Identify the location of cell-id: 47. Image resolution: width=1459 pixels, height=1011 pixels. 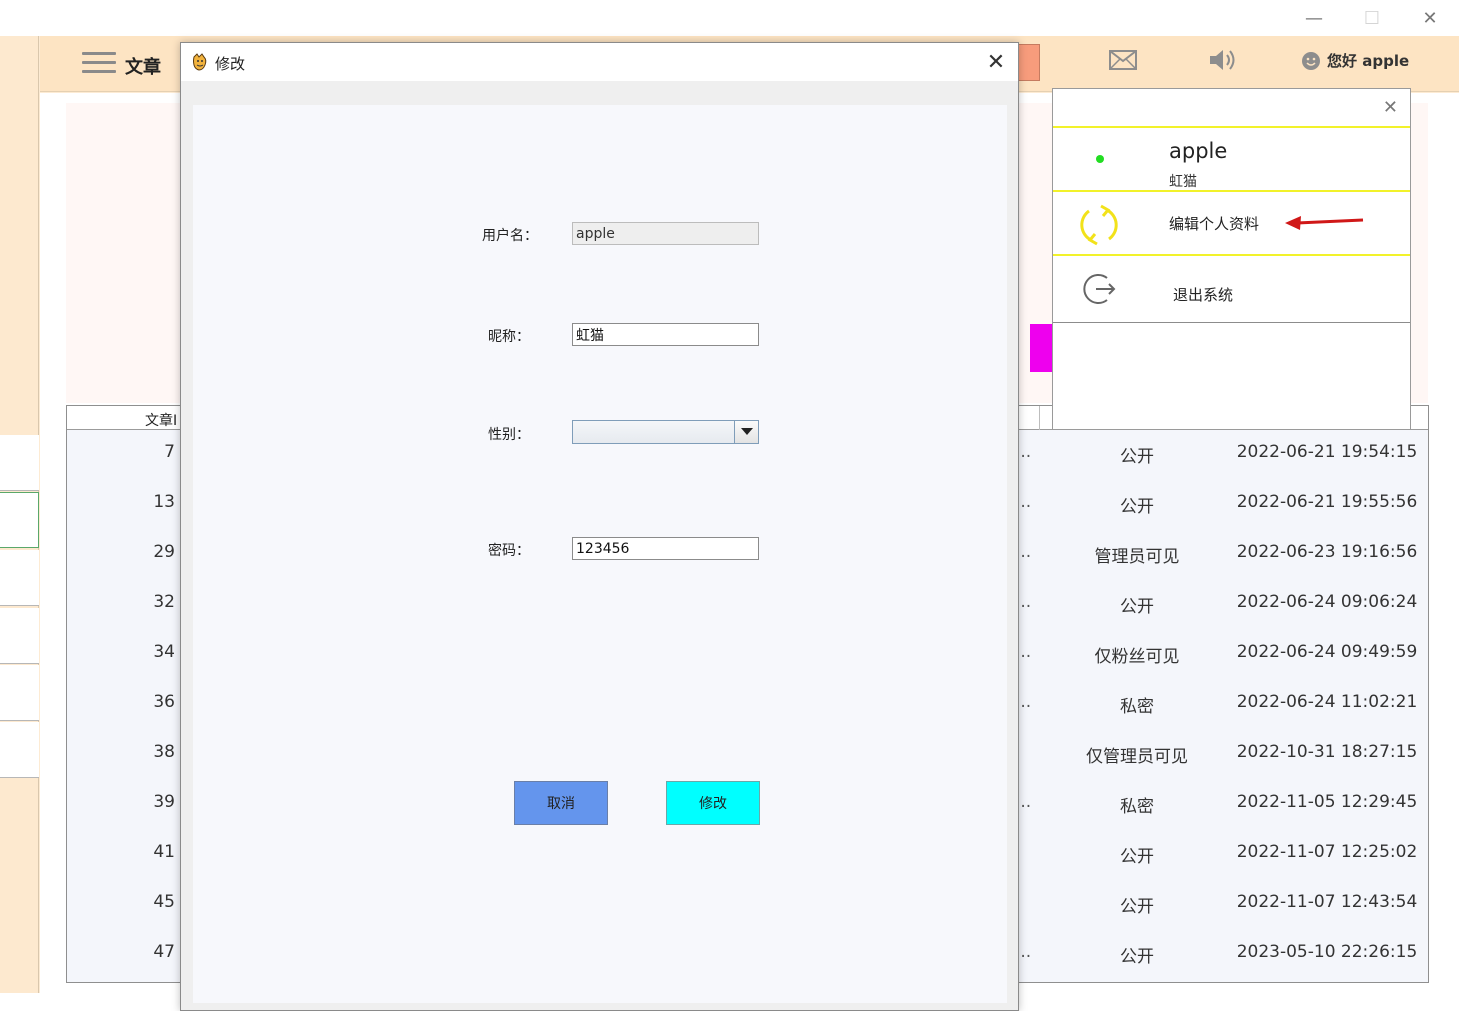
(164, 952).